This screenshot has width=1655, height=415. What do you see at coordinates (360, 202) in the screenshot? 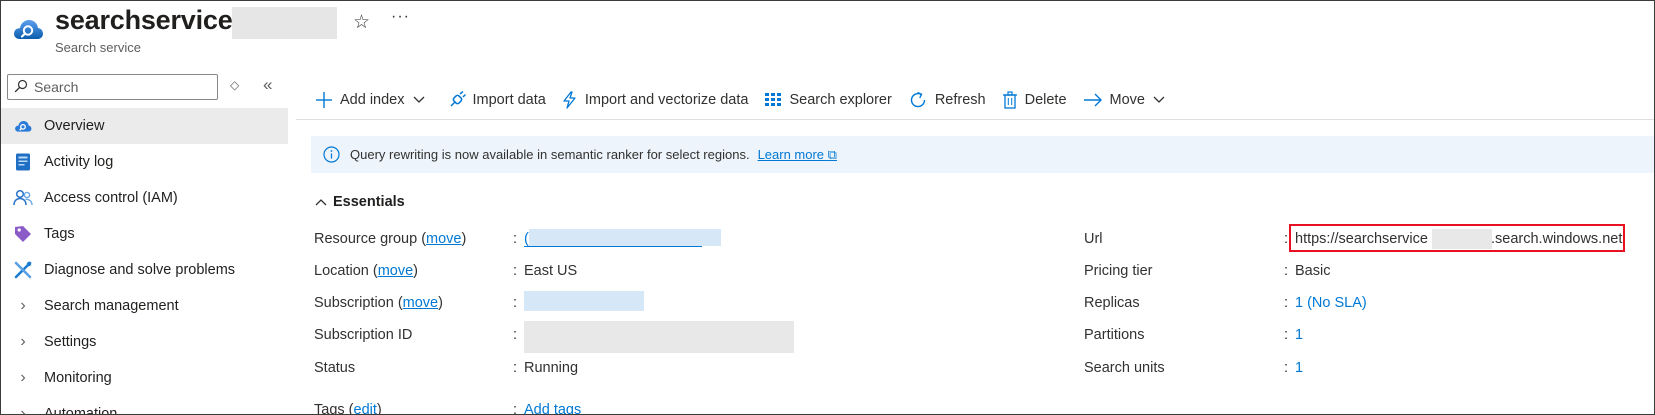
I see `essentials-toggle: Essentials` at bounding box center [360, 202].